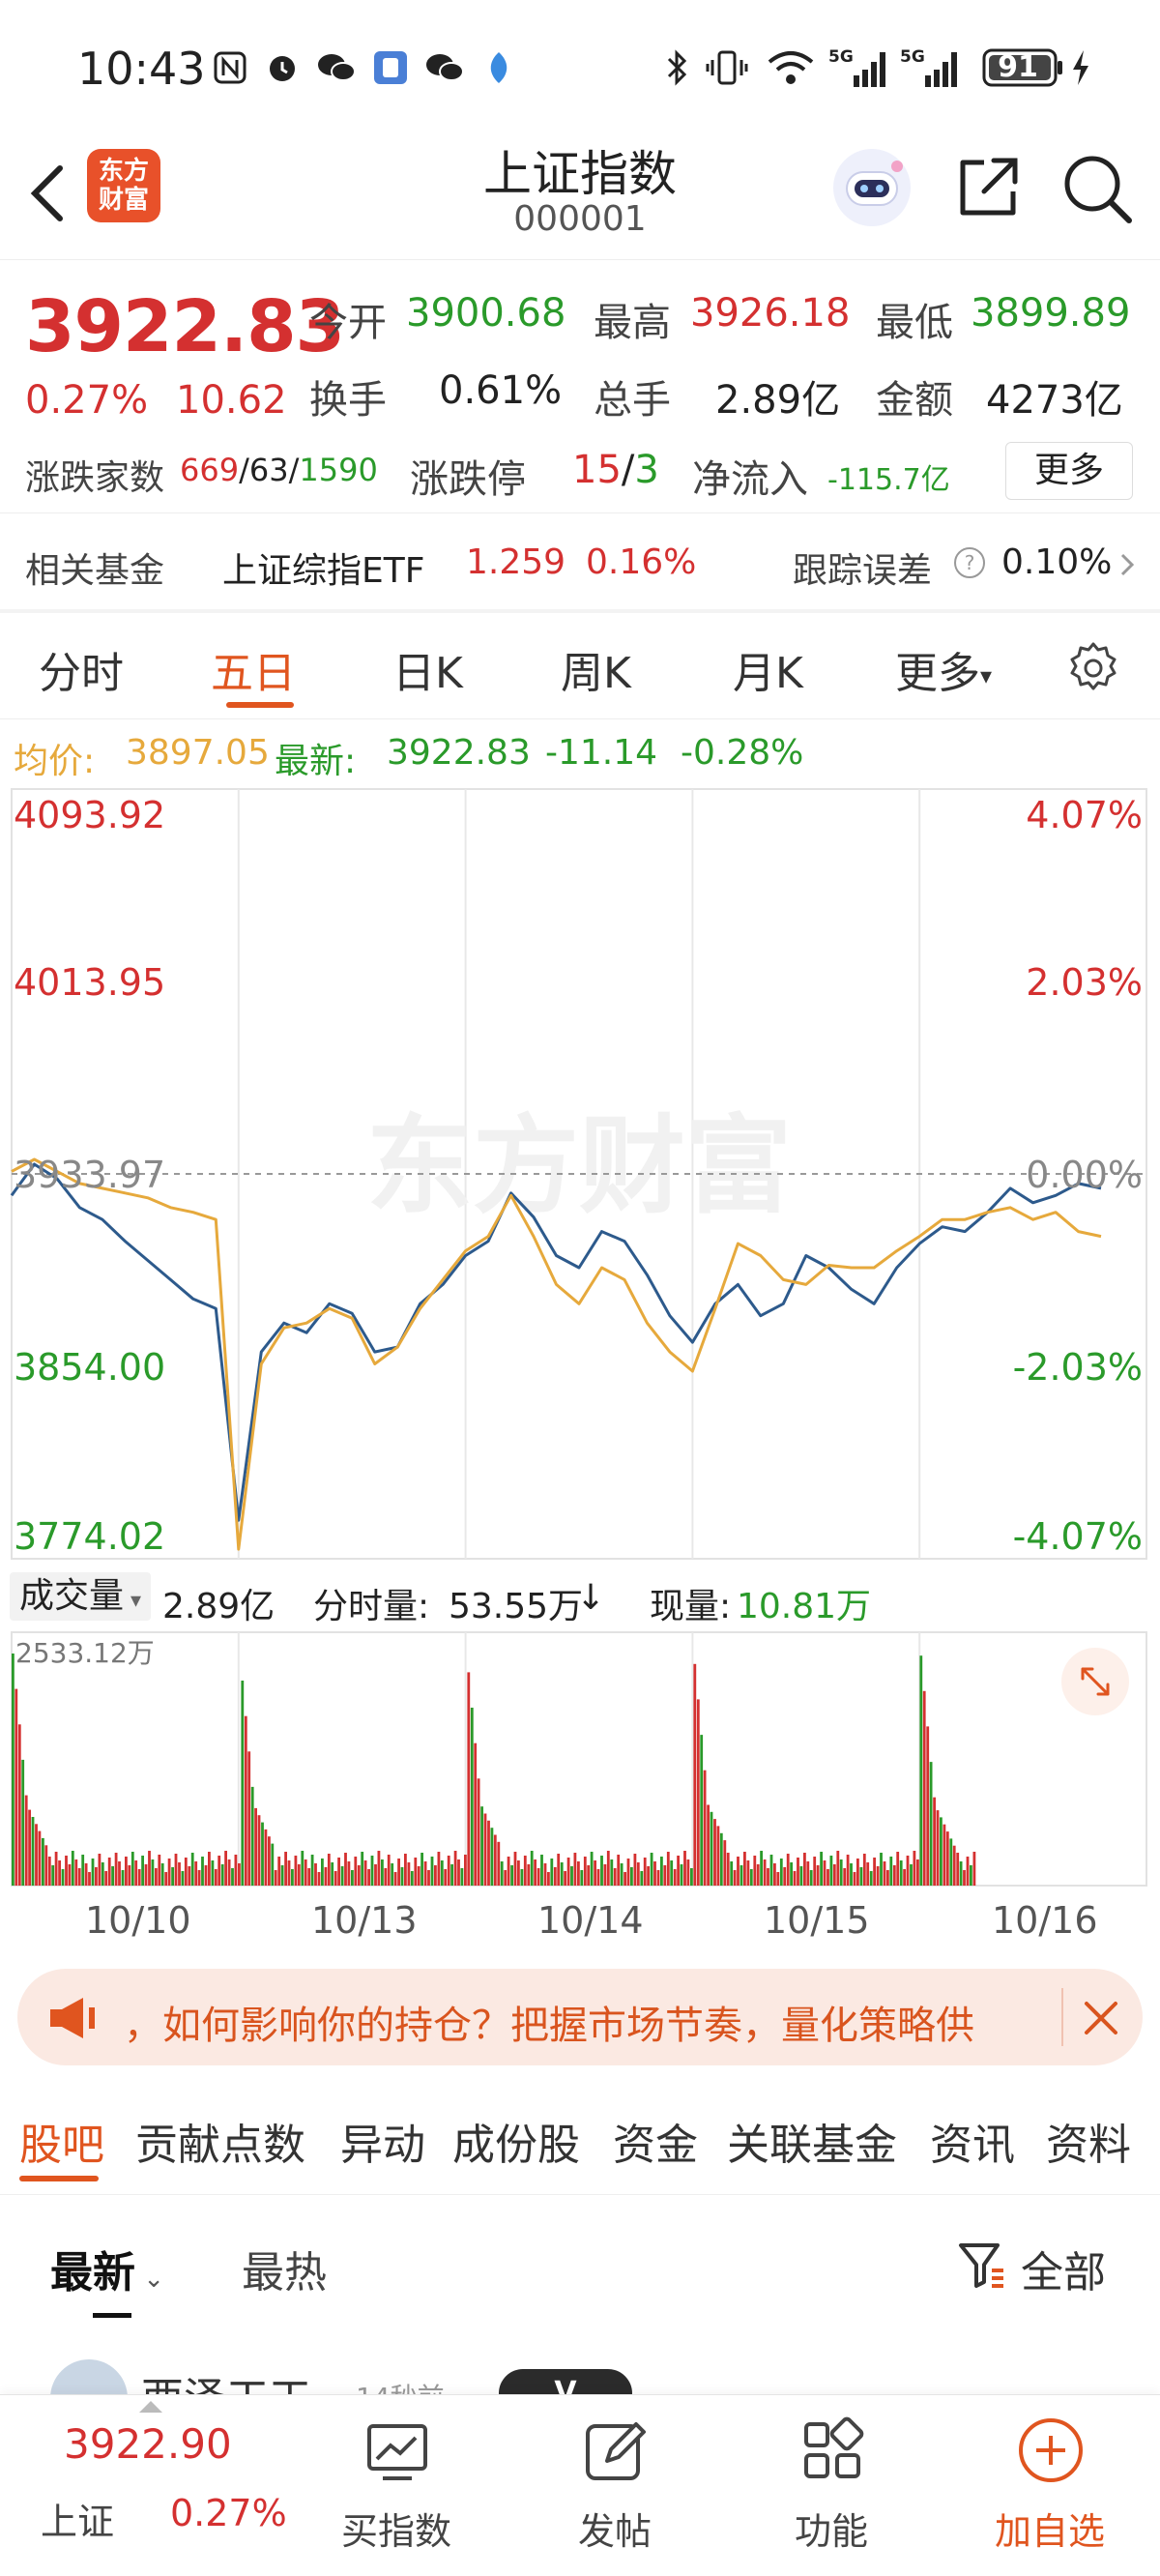  Describe the element at coordinates (383, 2141) in the screenshot. I see `tab-movement: 异动` at that location.